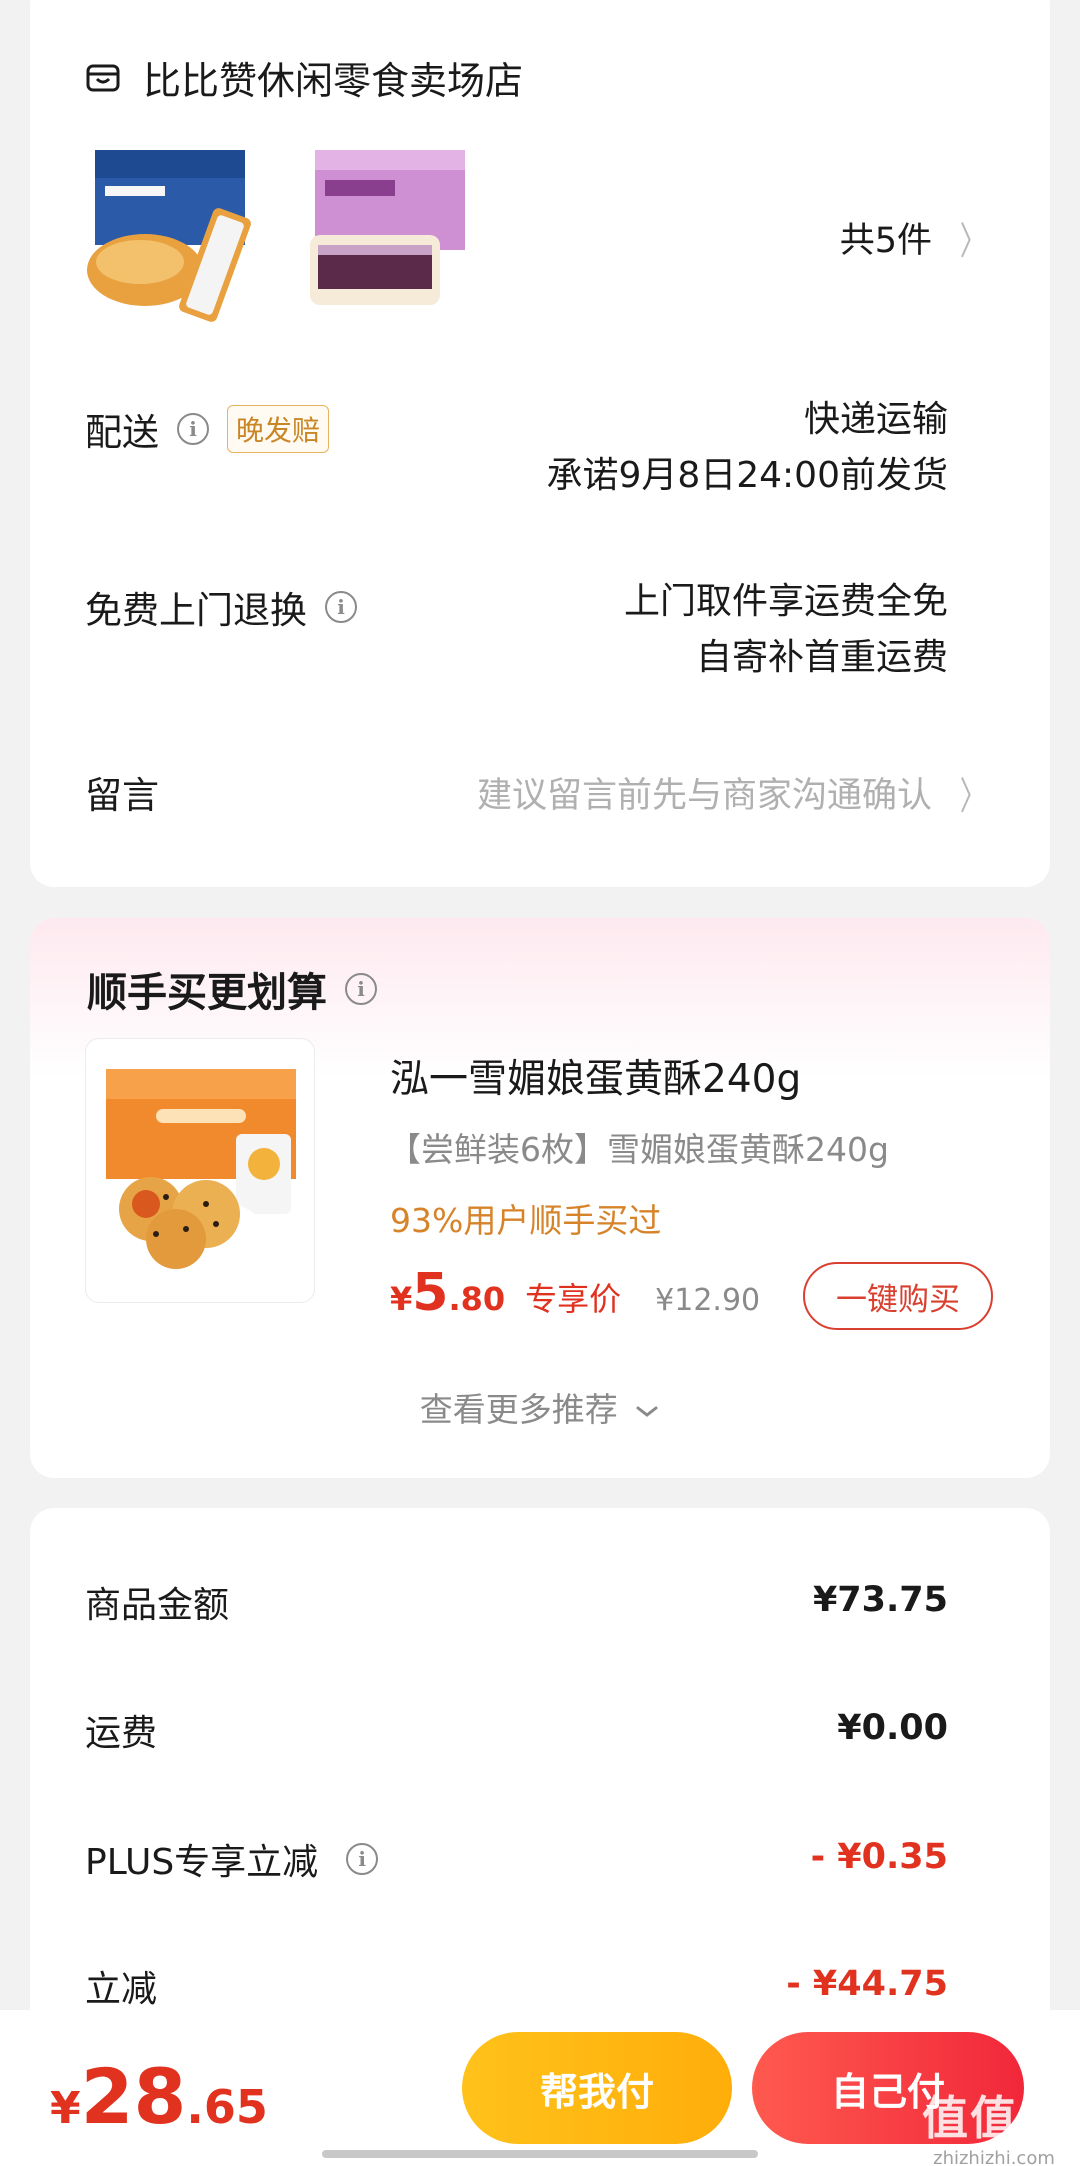  Describe the element at coordinates (573, 1299) in the screenshot. I see `exclusive-price-tag: 专享价` at that location.